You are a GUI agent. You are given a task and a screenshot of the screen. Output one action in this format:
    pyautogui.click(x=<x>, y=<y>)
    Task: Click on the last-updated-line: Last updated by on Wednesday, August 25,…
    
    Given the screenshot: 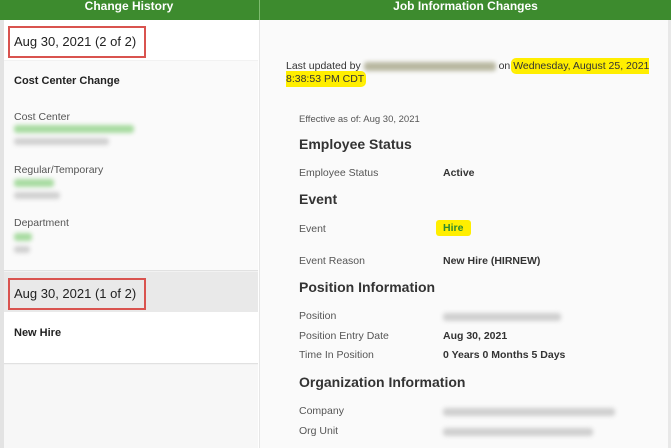 What is the action you would take?
    pyautogui.click(x=478, y=73)
    